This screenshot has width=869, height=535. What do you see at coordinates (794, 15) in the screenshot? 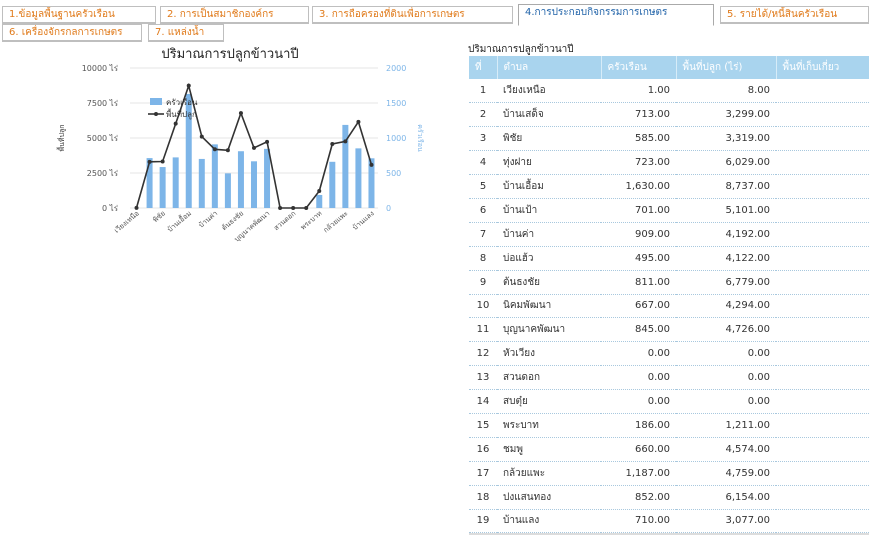
I see `tab-income-debt: 5. รายได้/หนี้สินครัวเรือน` at bounding box center [794, 15].